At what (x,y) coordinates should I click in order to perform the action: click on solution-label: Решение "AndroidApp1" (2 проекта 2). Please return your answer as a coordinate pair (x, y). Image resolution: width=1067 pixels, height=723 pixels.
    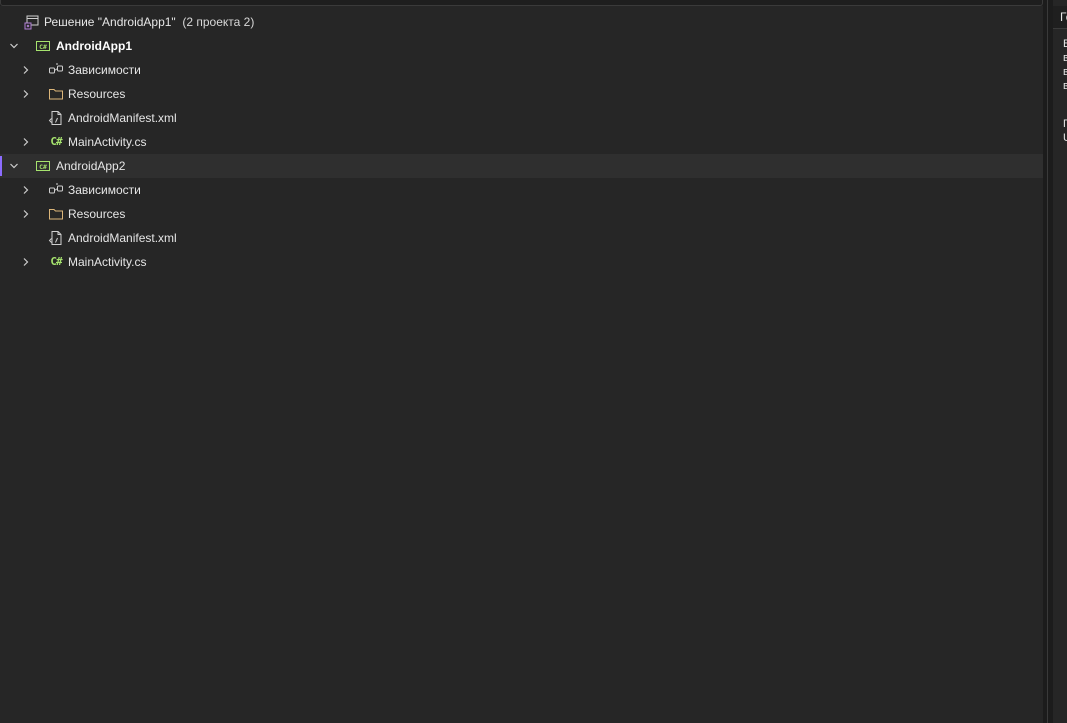
    Looking at the image, I should click on (149, 22).